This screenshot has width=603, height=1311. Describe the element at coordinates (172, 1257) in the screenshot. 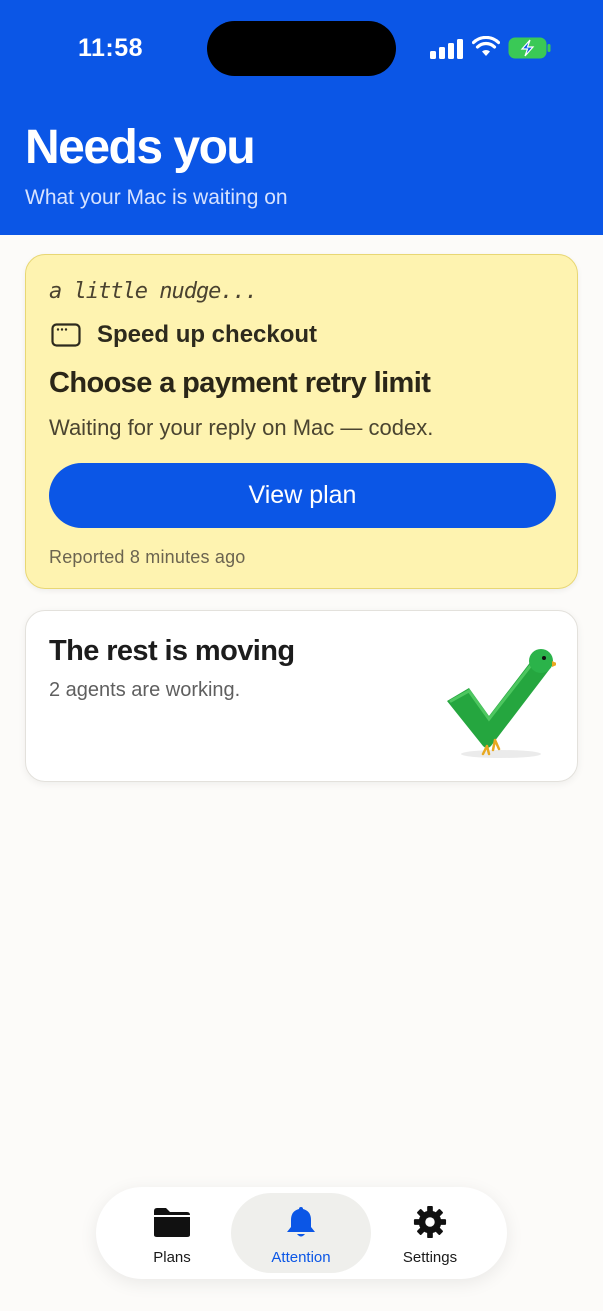

I see `tab-label-plans: Plans` at that location.